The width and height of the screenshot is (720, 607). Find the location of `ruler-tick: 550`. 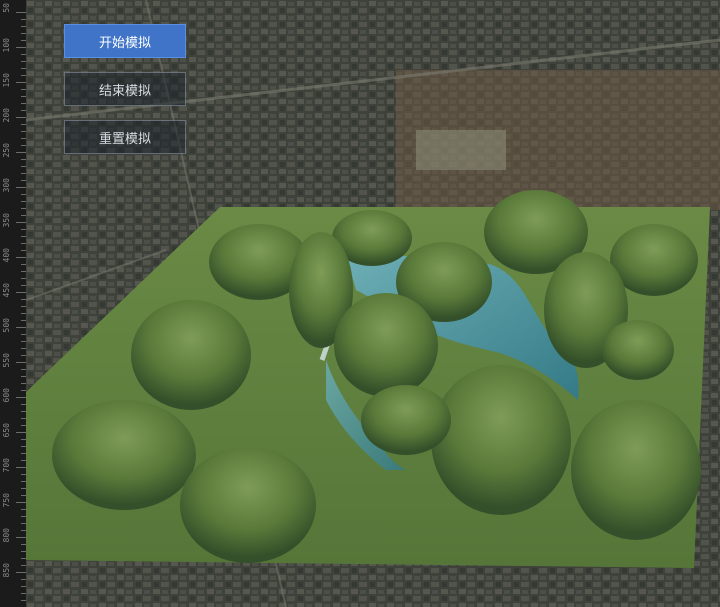

ruler-tick: 550 is located at coordinates (13, 360).